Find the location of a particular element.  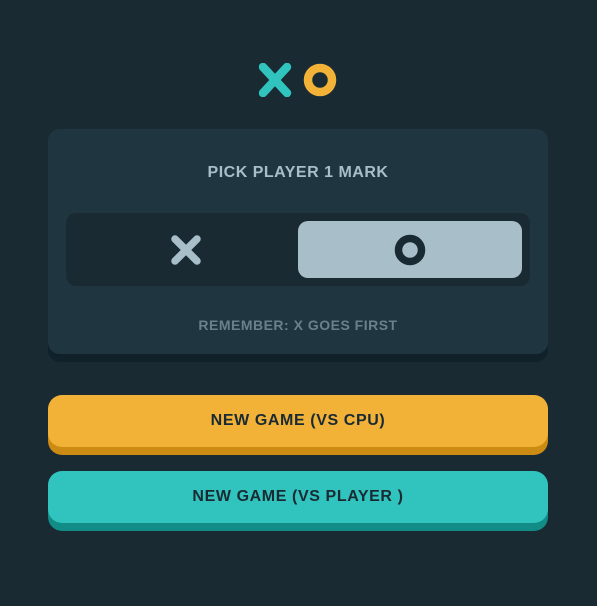

new-game-vs-cpu-button: NEW GAME (VS CPU) is located at coordinates (298, 421).